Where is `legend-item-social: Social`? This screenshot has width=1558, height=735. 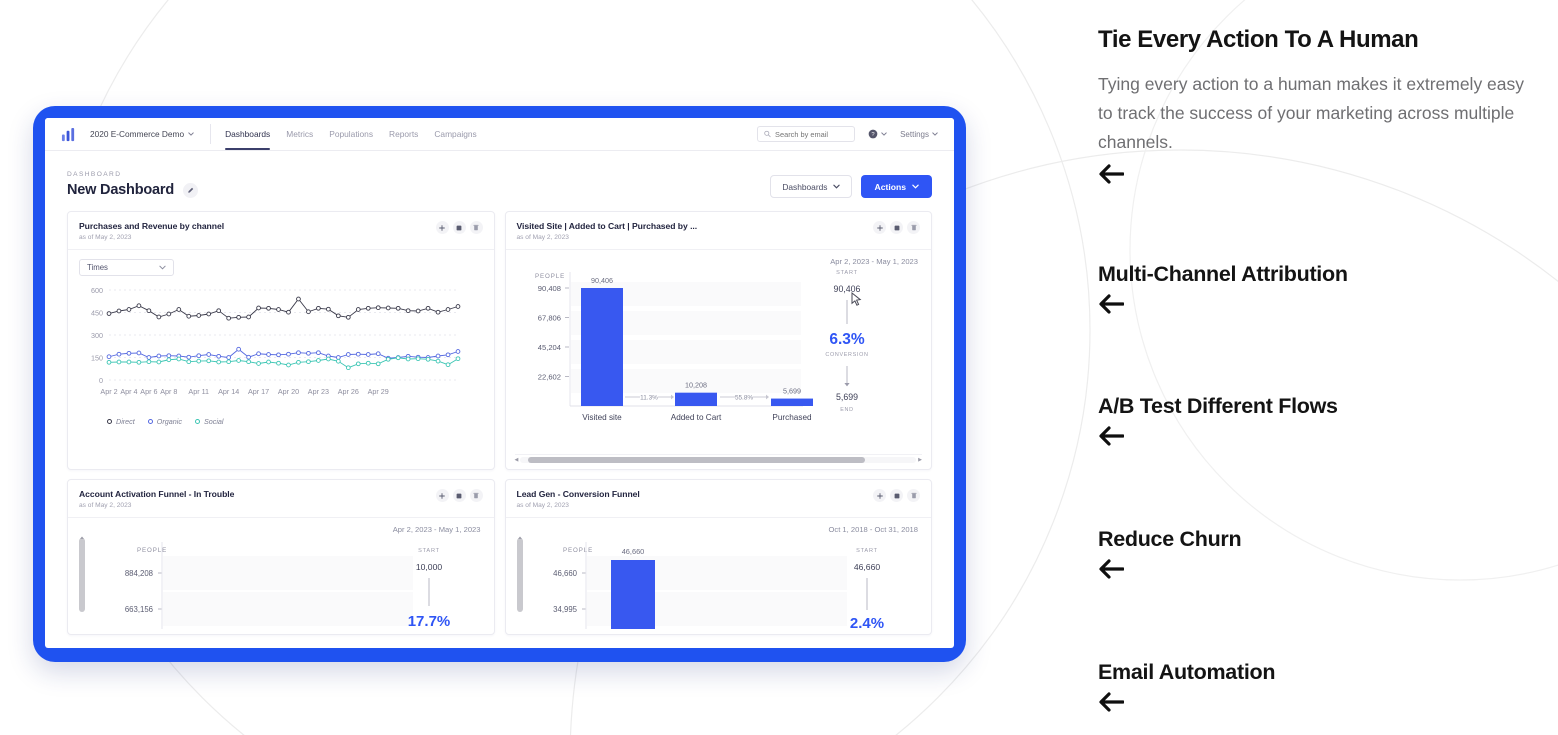 legend-item-social: Social is located at coordinates (209, 421).